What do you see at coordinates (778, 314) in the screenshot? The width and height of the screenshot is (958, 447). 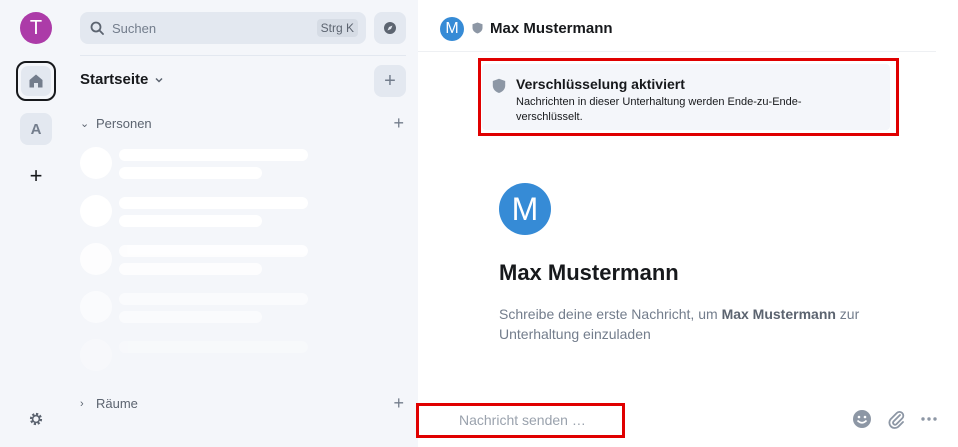 I see `intro-text-name: Max Mustermann` at bounding box center [778, 314].